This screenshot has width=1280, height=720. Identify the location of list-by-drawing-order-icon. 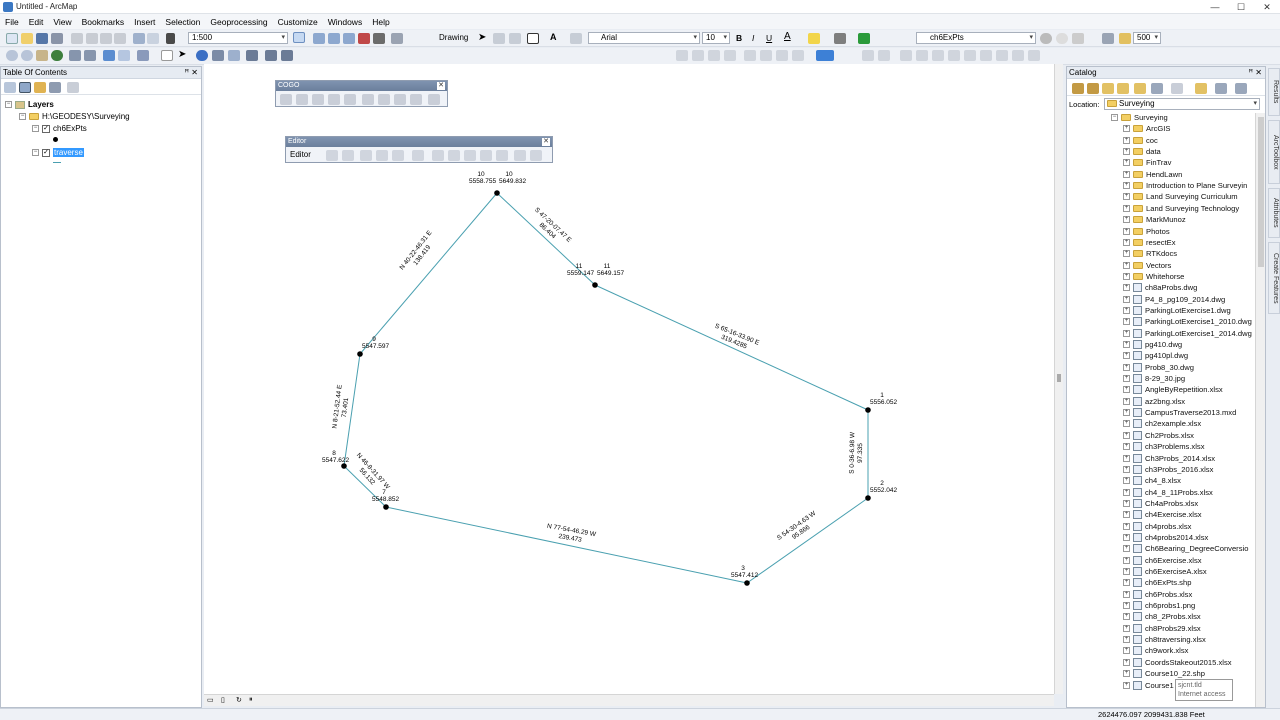
(10, 87).